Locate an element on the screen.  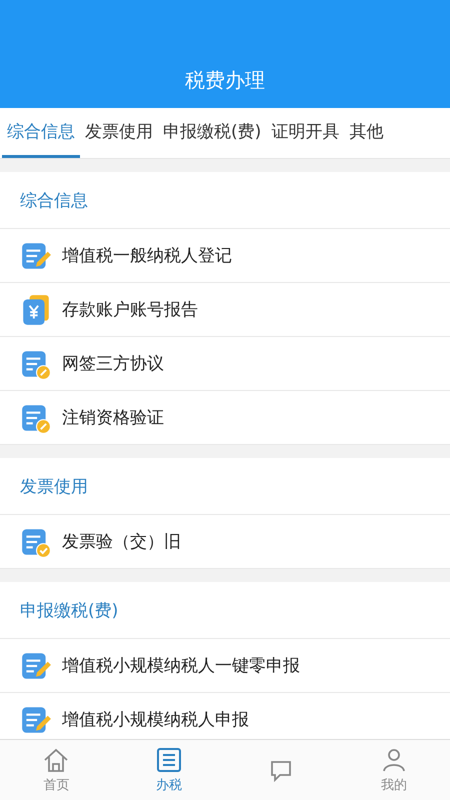
service-item: 注销资格验证 is located at coordinates (225, 418).